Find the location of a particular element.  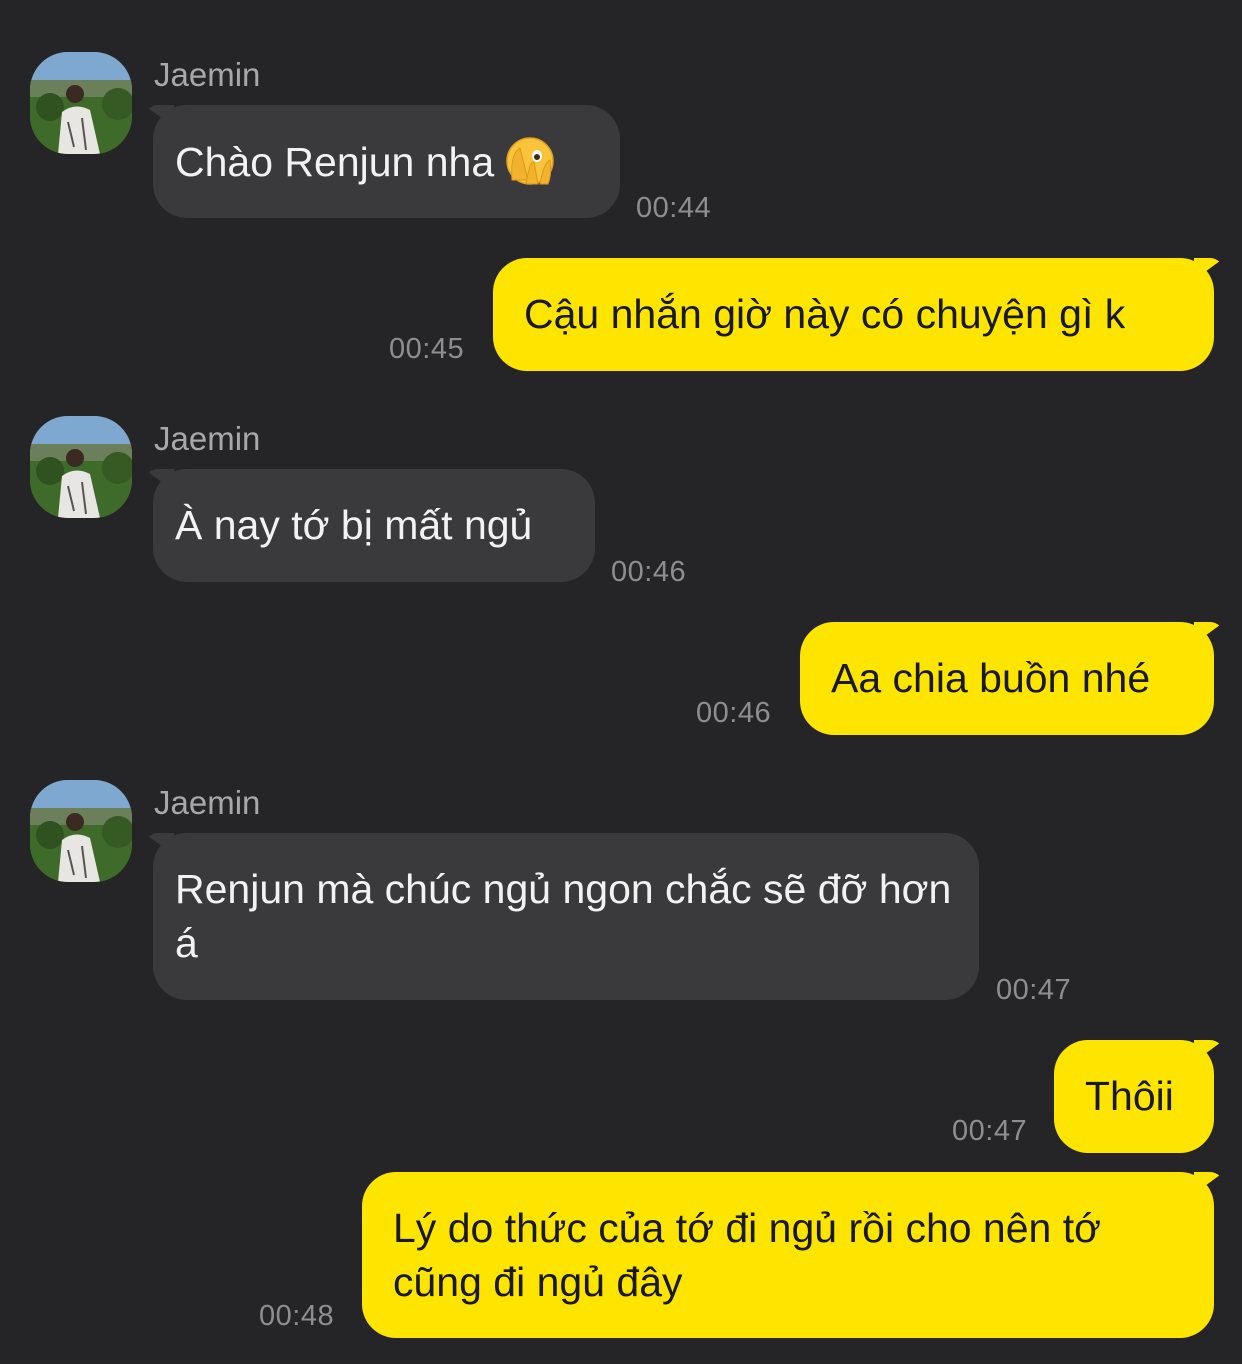

message-timestamp: 00:44 is located at coordinates (674, 208).